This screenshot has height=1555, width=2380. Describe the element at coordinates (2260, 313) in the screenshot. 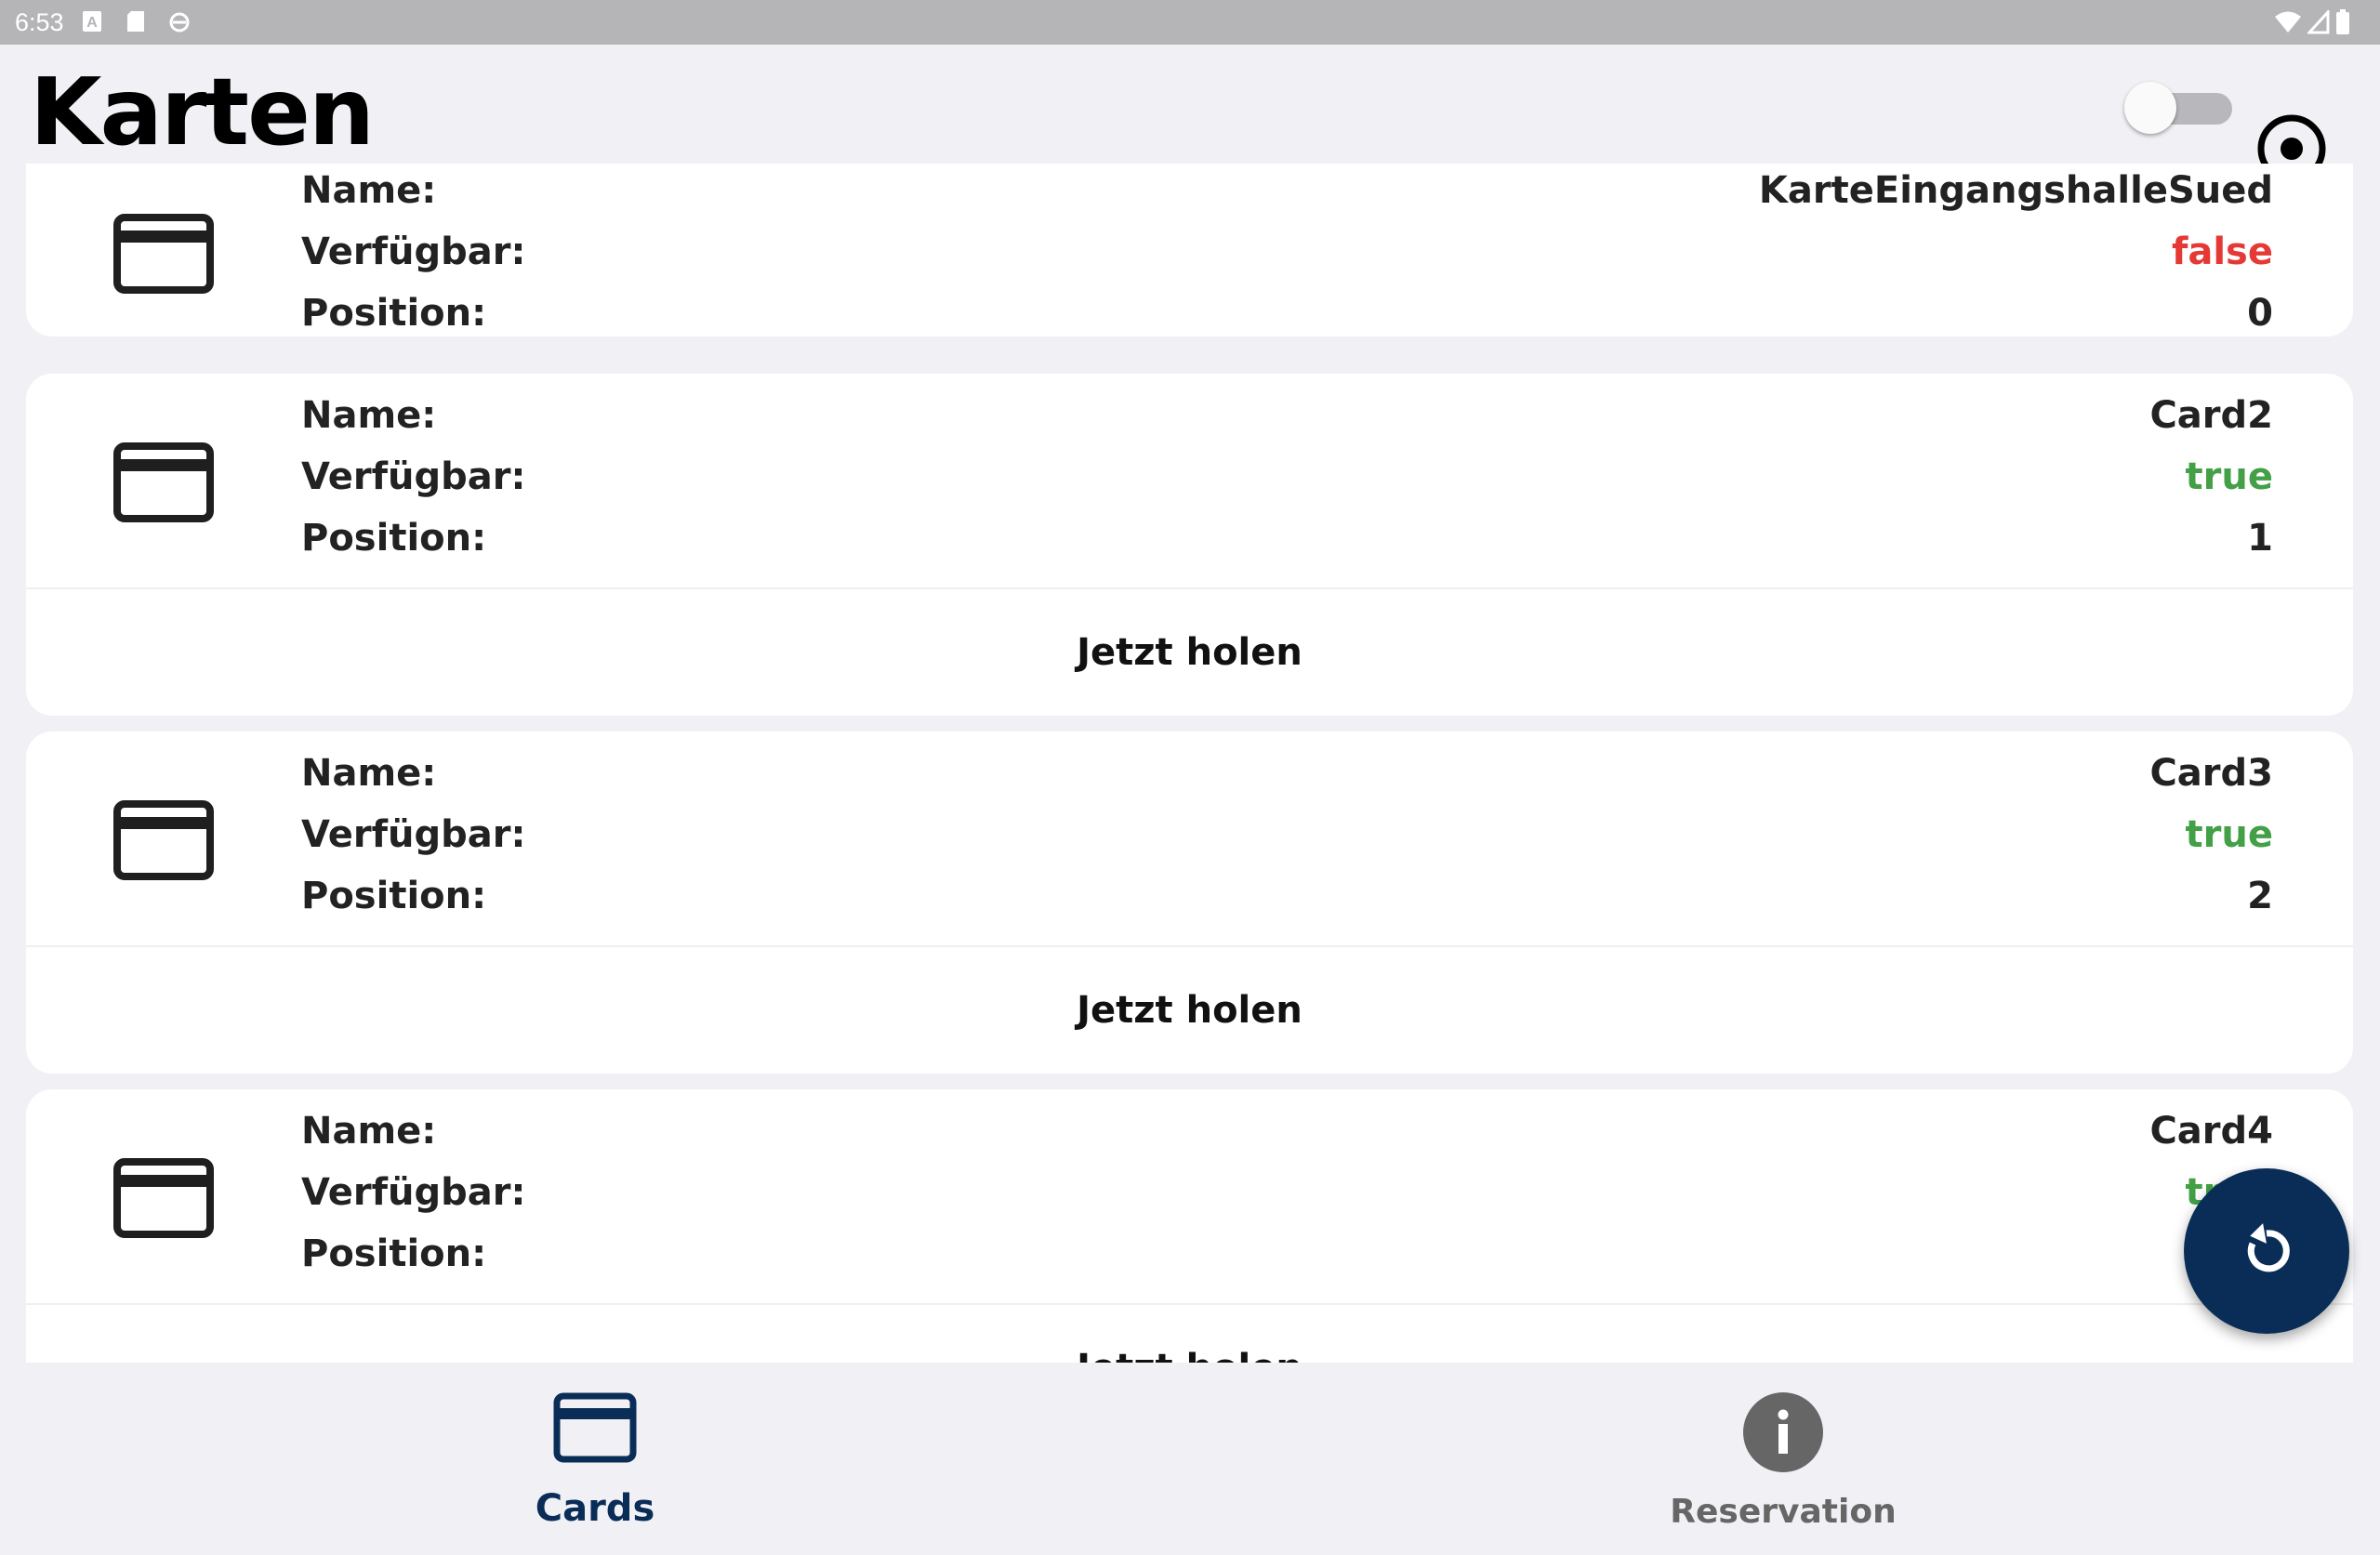

I see `card-position-value: 0` at that location.